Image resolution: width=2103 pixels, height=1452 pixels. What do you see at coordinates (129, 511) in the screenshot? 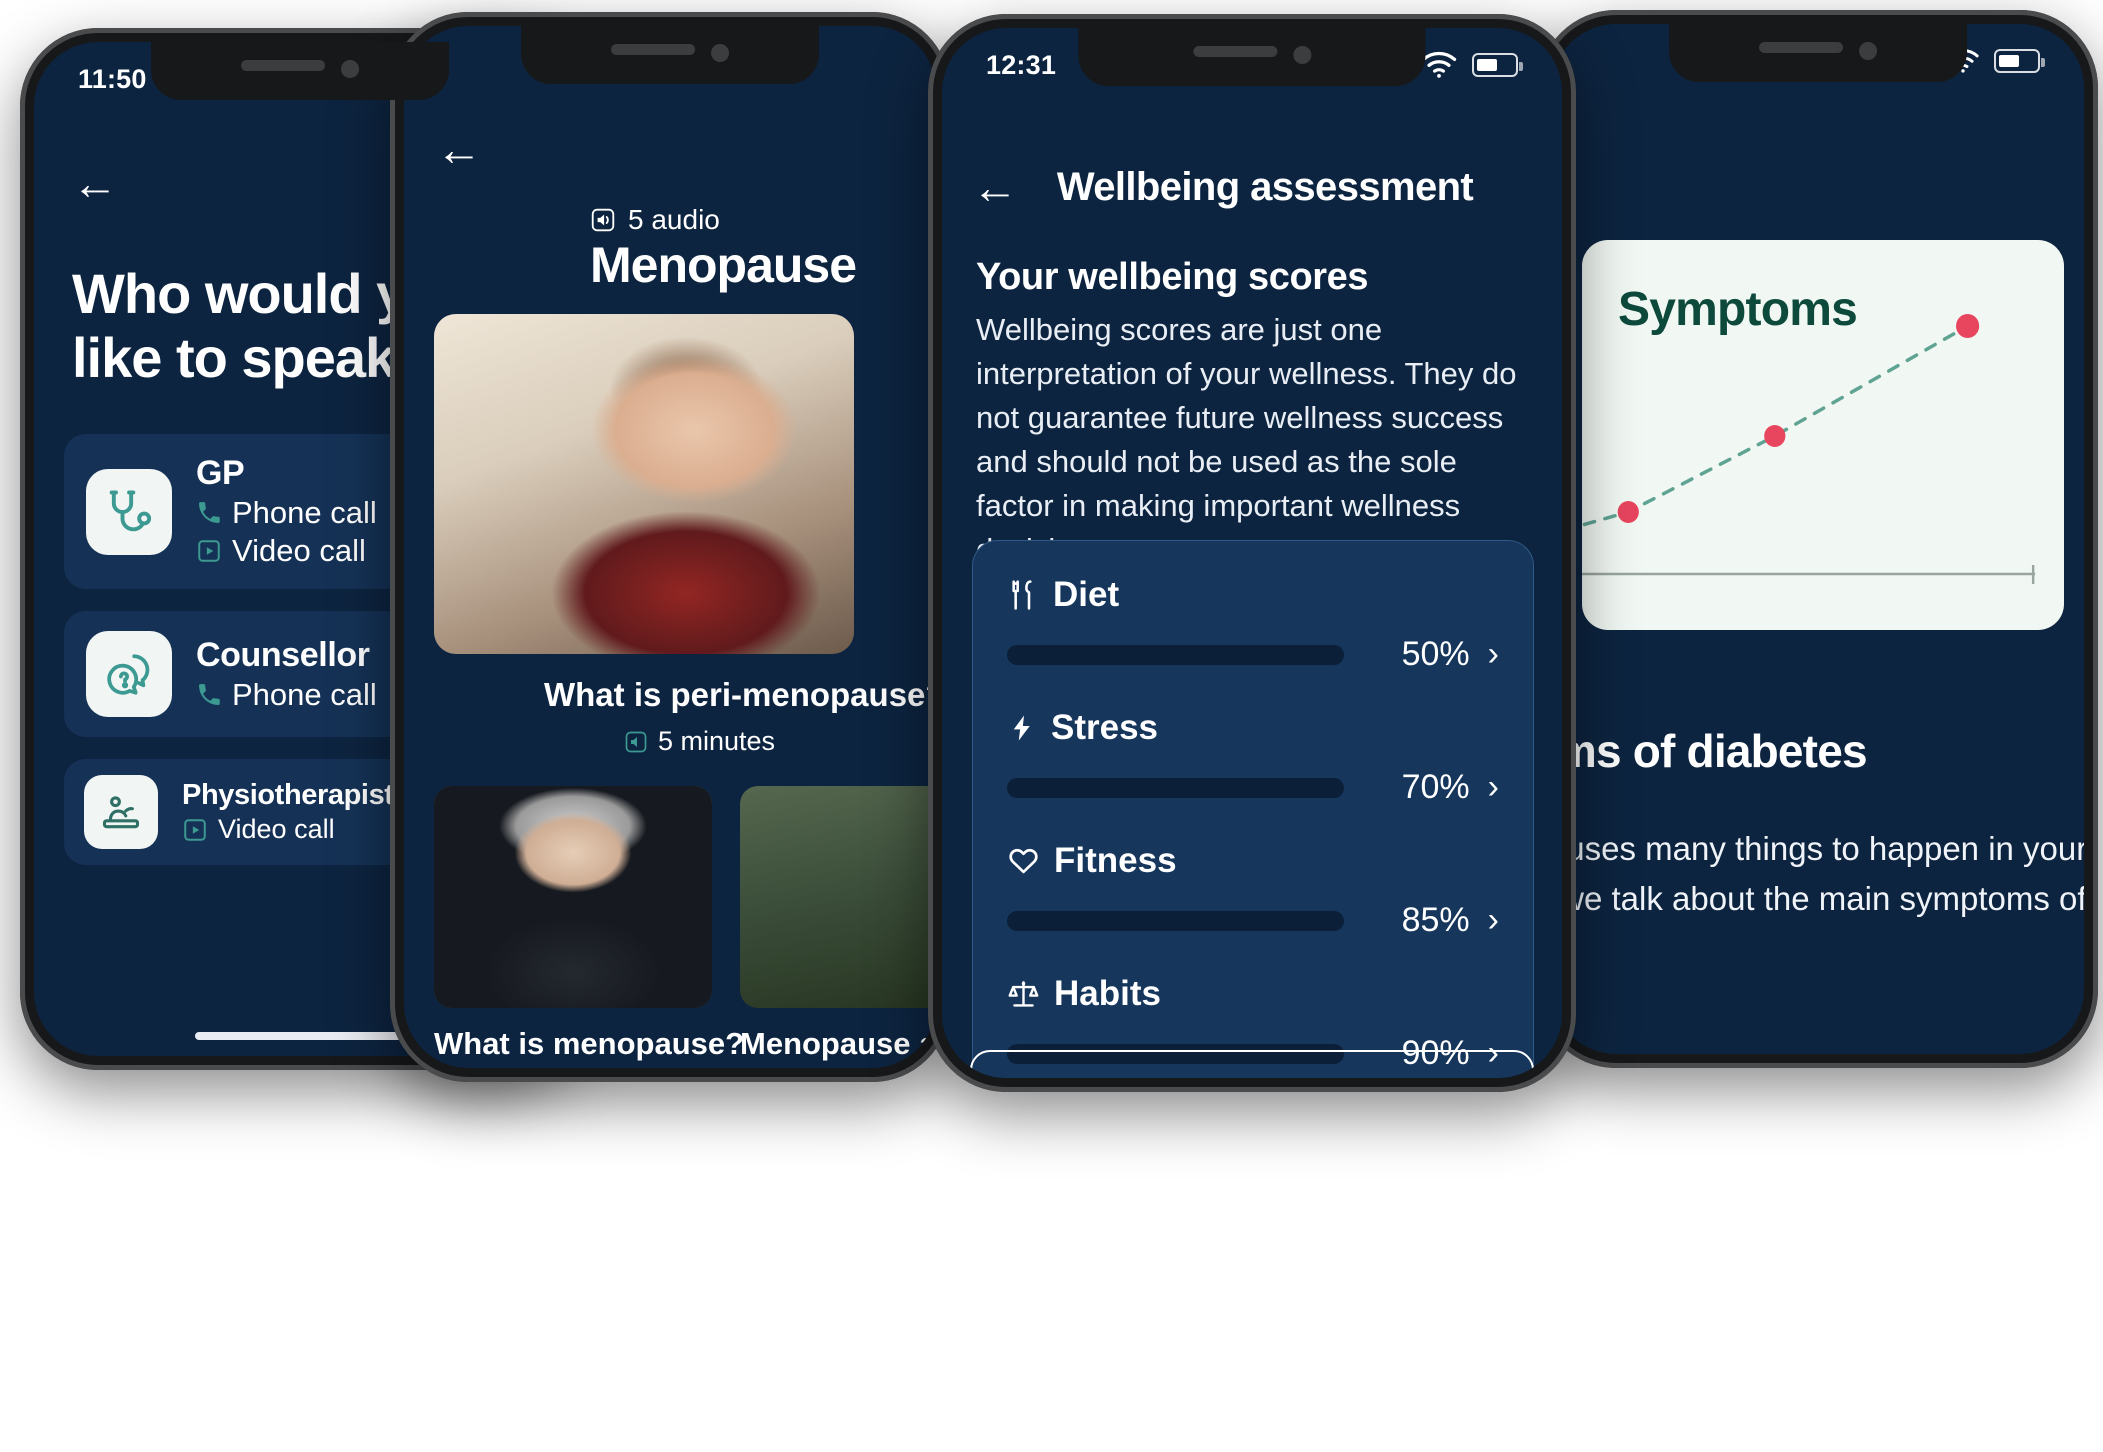
I see `stethoscope-icon` at bounding box center [129, 511].